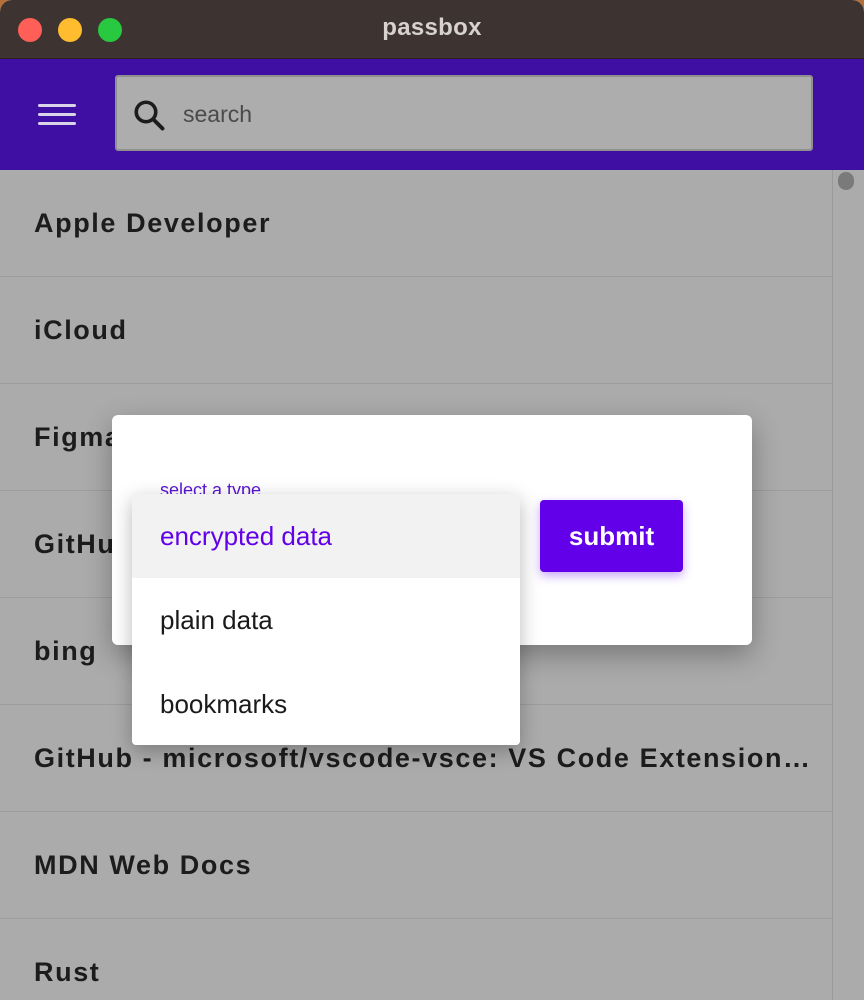 This screenshot has width=864, height=1000. What do you see at coordinates (611, 536) in the screenshot?
I see `submit-button: submit` at bounding box center [611, 536].